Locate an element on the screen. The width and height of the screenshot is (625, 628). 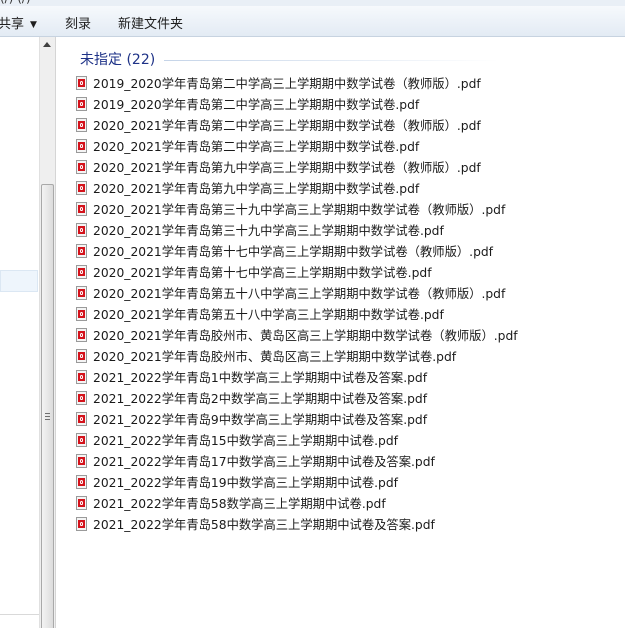
file-item: 2020_2021学年青岛第十七中学高三上学期期中数学试卷（教师版）.pdf is located at coordinates (297, 250).